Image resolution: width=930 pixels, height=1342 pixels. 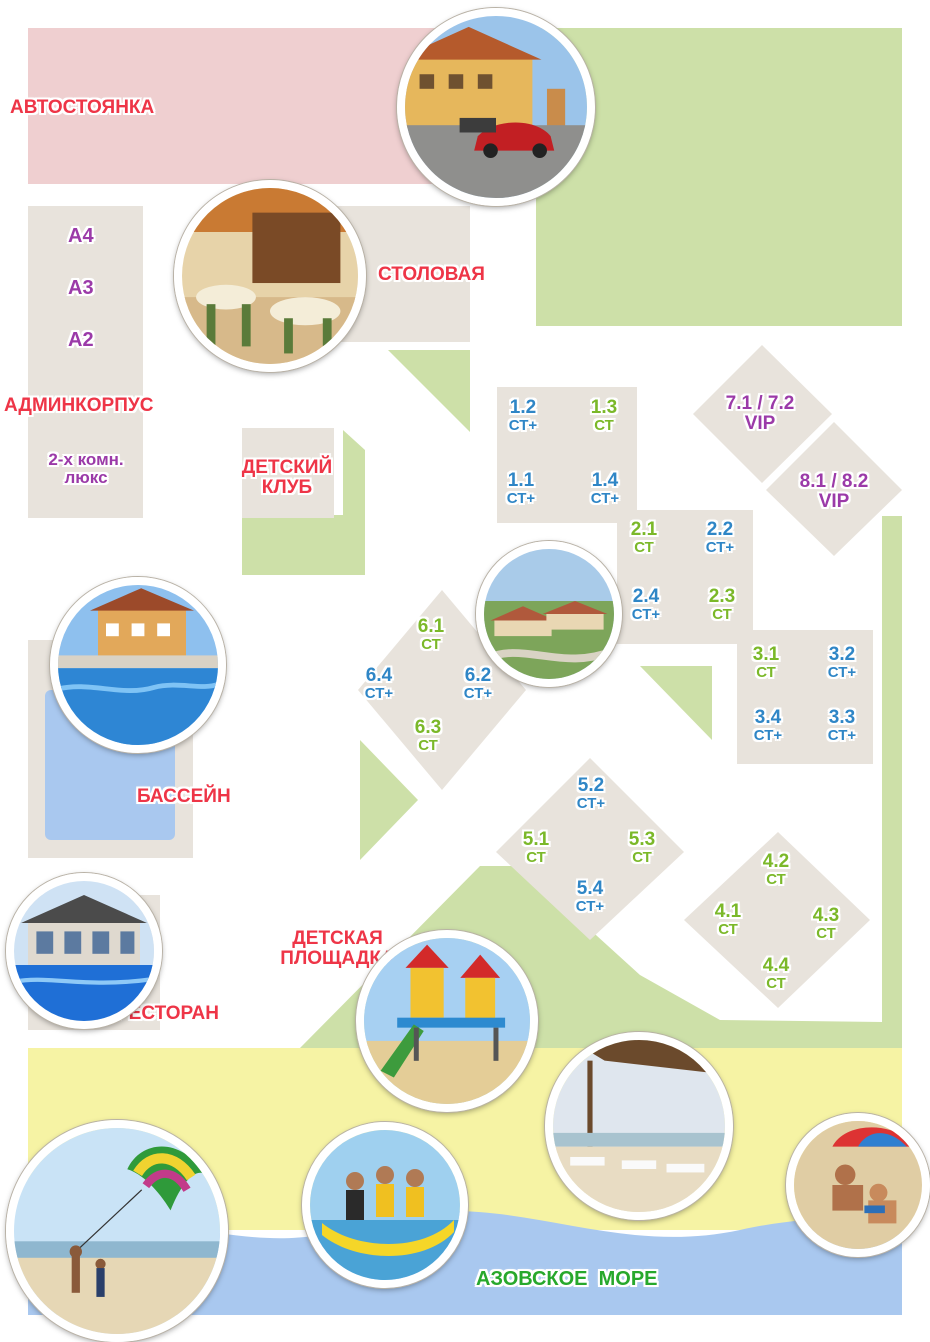 I want to click on unit-label: 2.3 СТ, so click(x=722, y=605).